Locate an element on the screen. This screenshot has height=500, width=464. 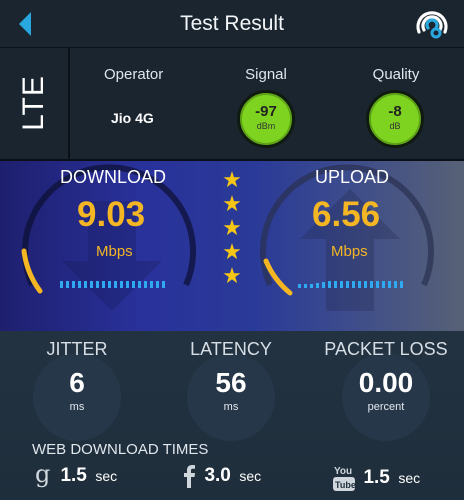
svg-text: g is located at coordinates (42, 475).